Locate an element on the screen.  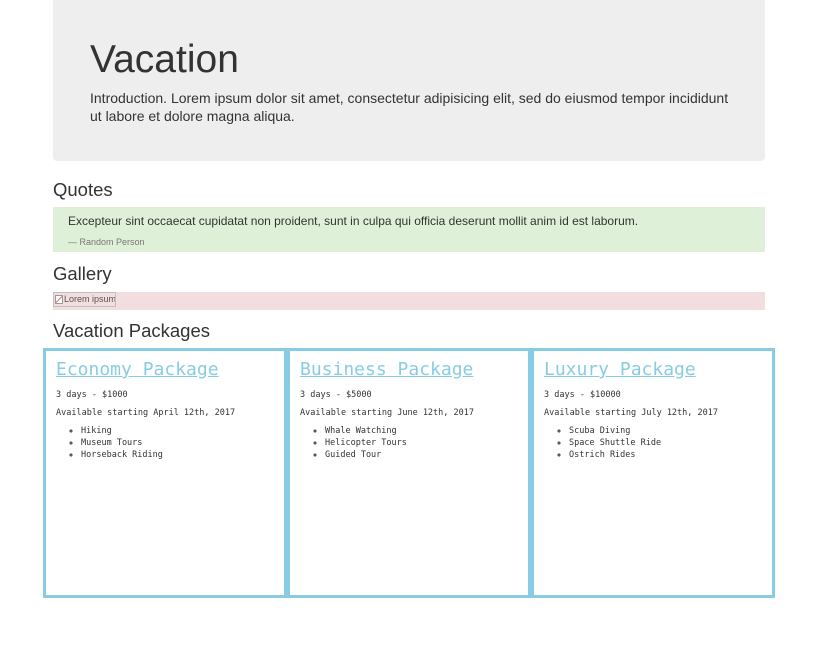
package-title-link: Luxury Package is located at coordinates (620, 370).